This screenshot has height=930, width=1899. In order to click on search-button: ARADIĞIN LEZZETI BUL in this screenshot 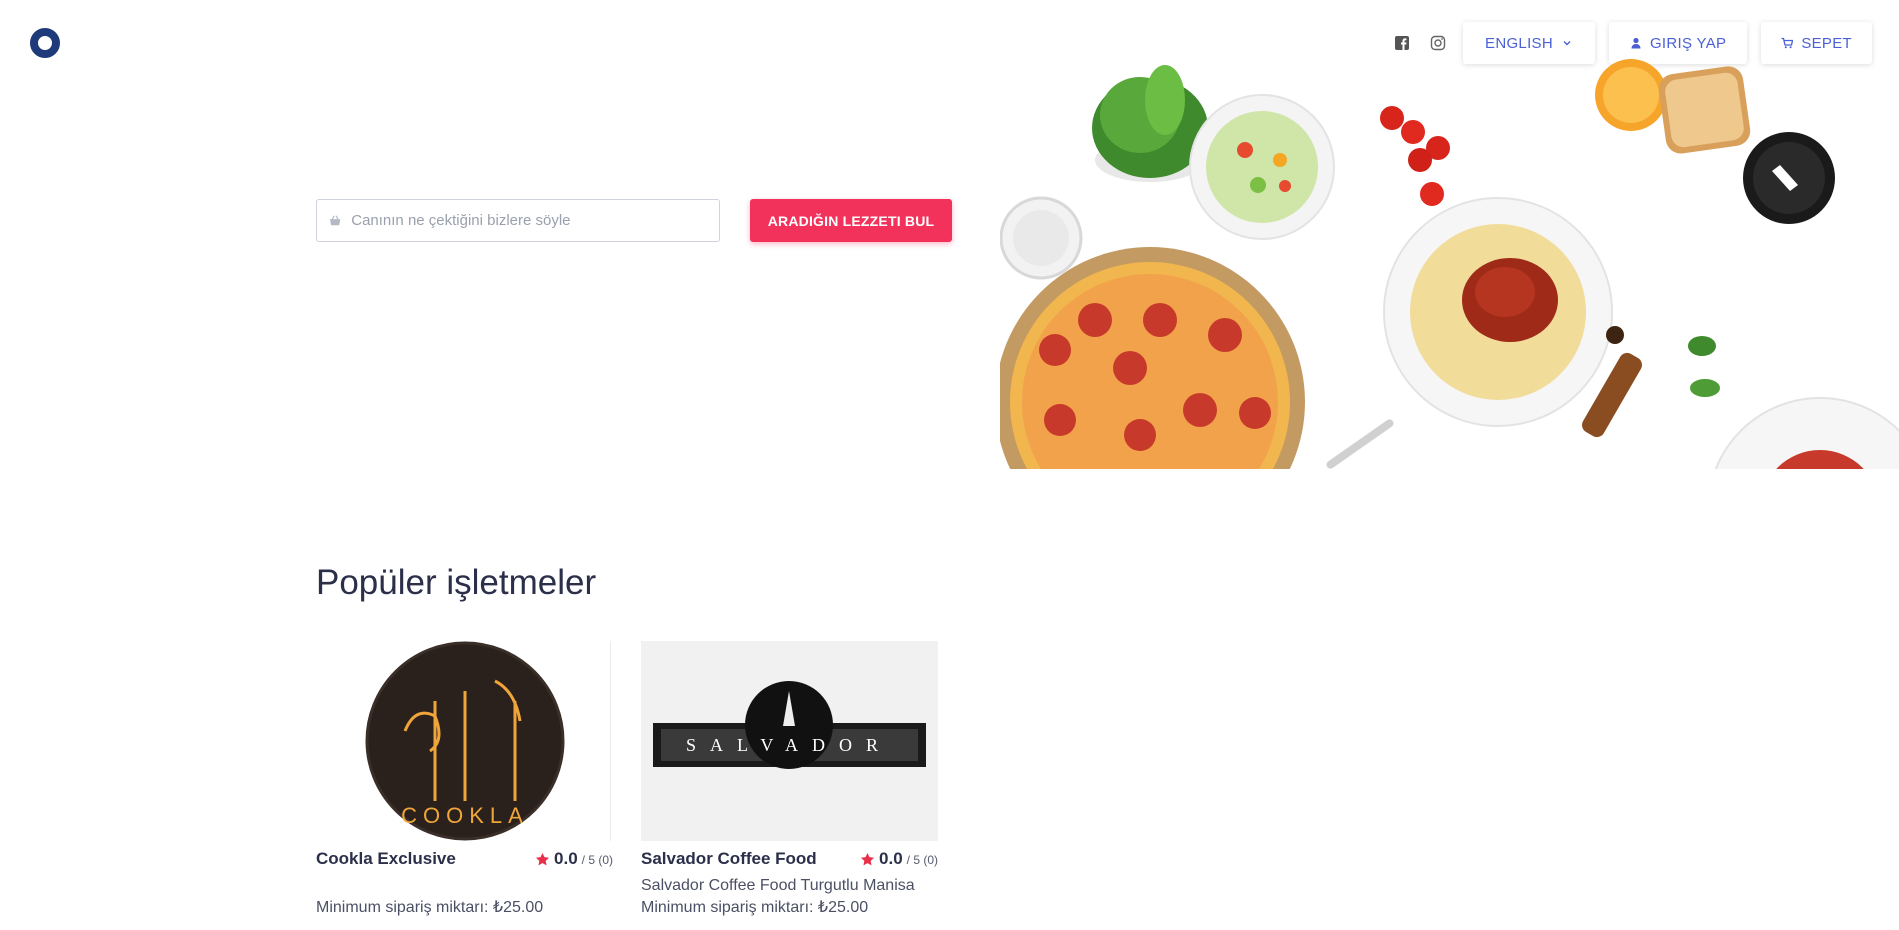, I will do `click(851, 220)`.